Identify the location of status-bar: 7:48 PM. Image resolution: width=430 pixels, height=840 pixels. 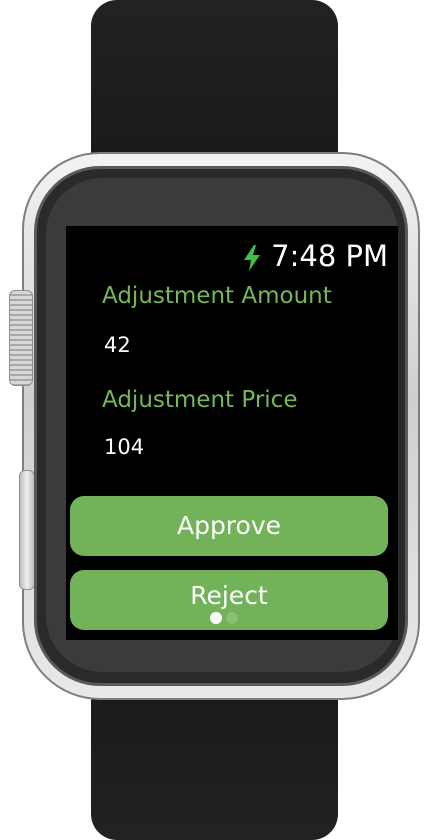
(315, 256).